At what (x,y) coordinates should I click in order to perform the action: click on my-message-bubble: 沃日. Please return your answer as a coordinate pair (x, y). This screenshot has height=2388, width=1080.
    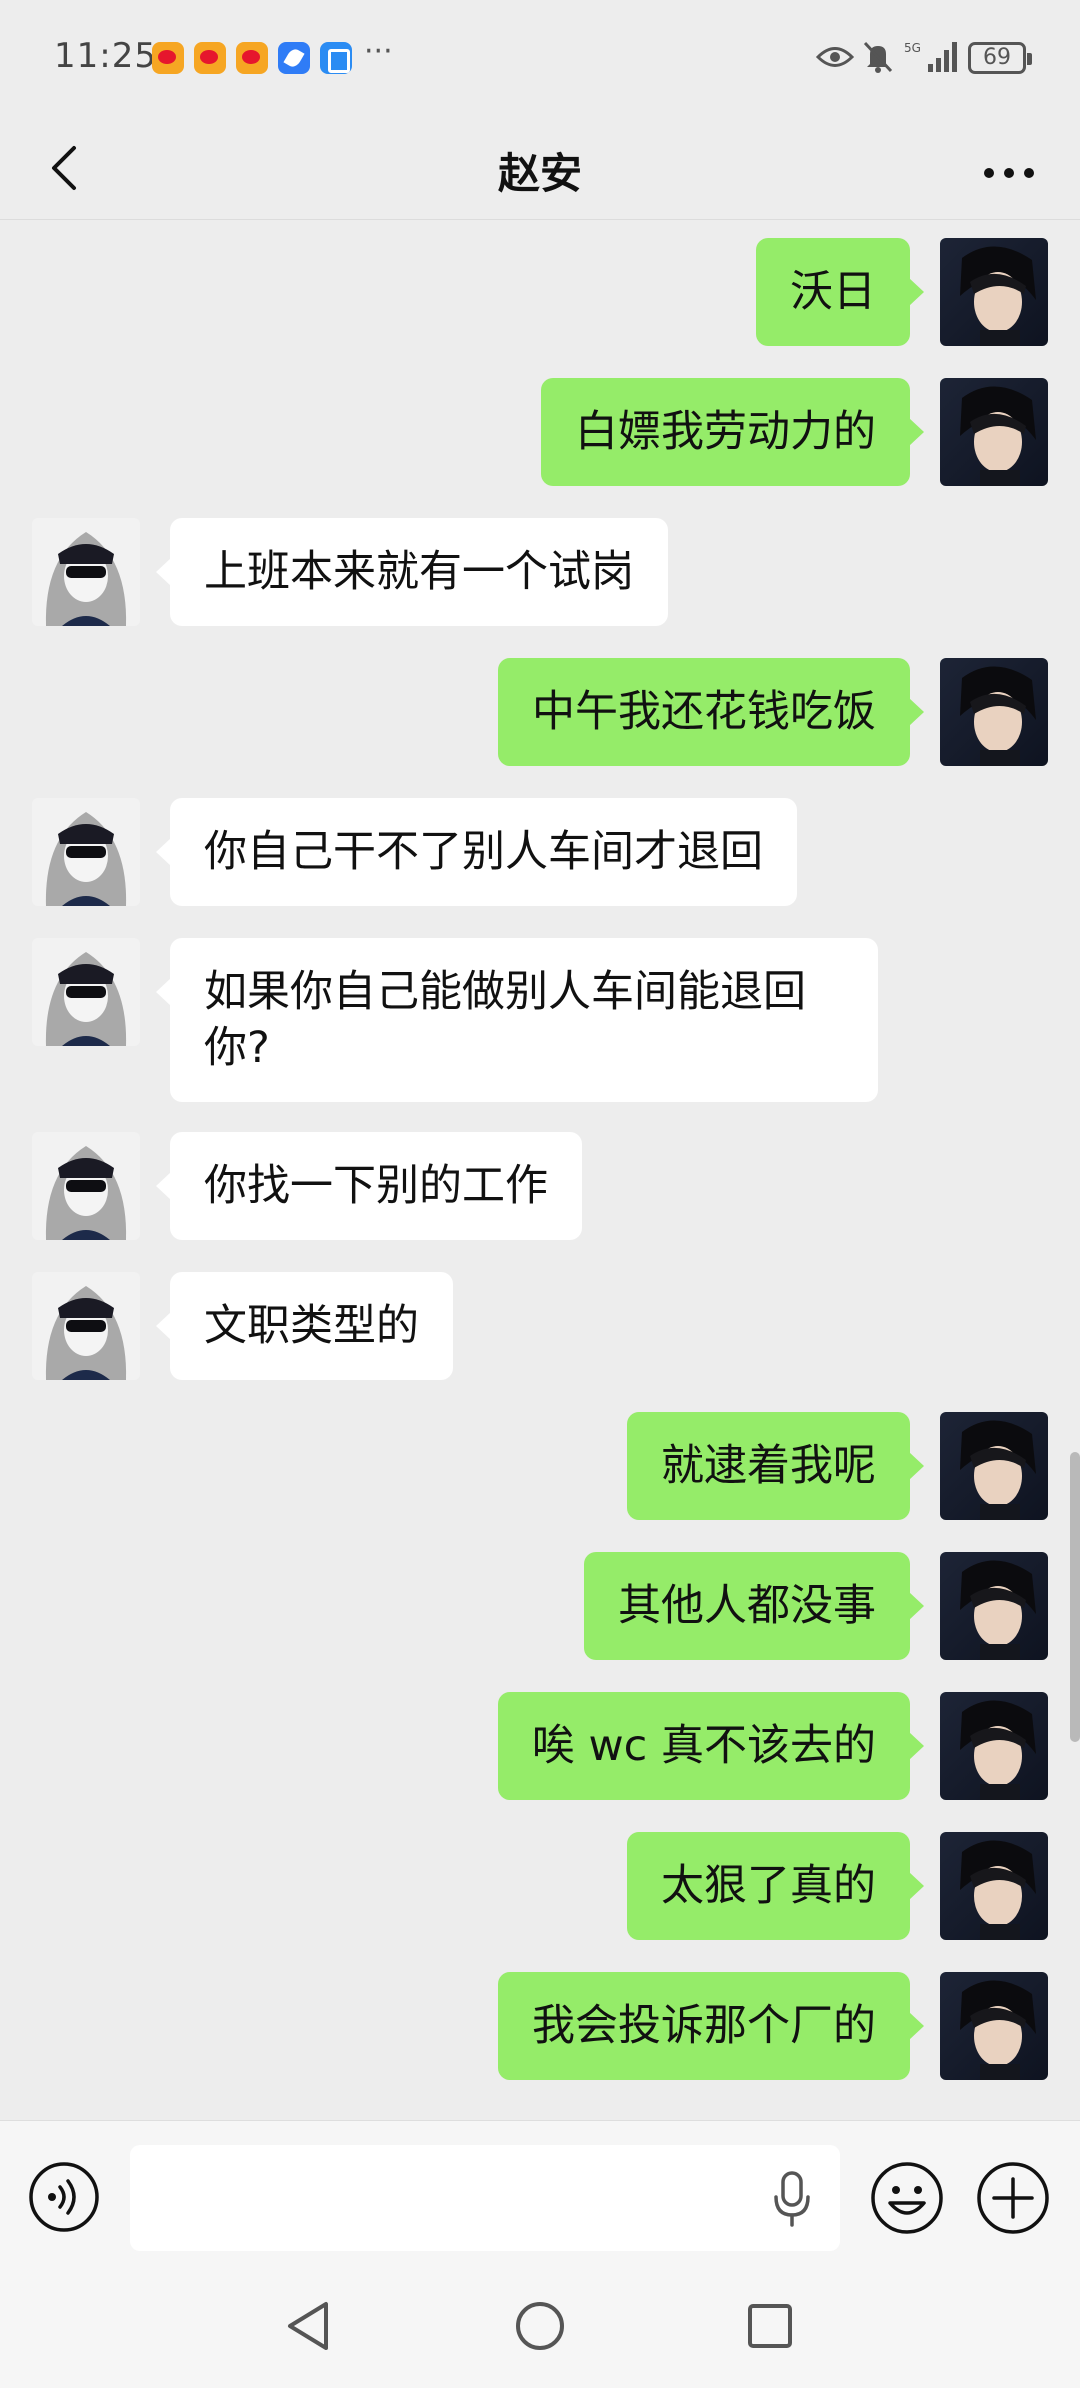
    Looking at the image, I should click on (840, 292).